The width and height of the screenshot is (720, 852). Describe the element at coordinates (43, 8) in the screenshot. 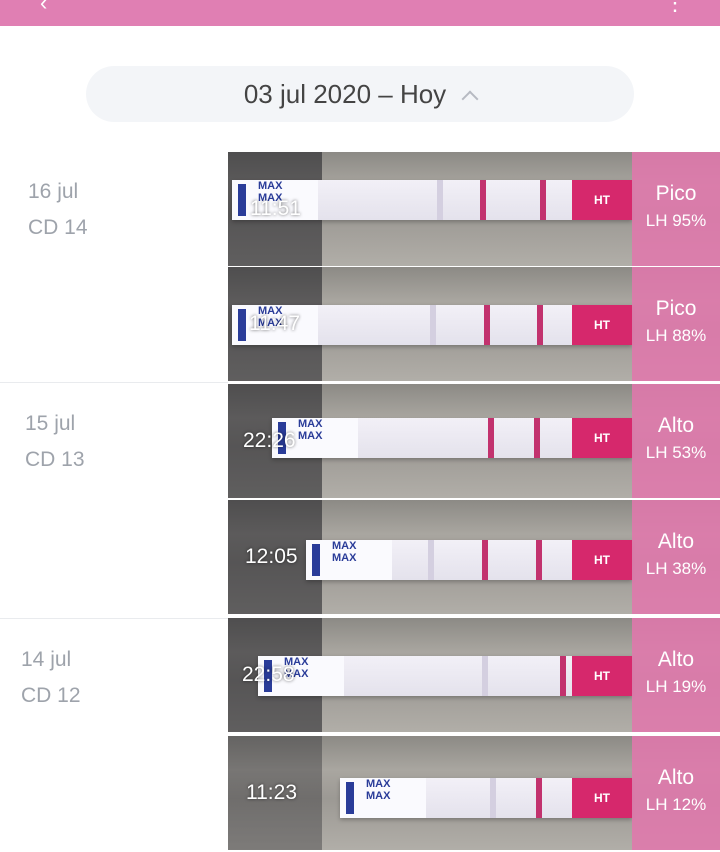

I see `back-icon: ‹` at that location.